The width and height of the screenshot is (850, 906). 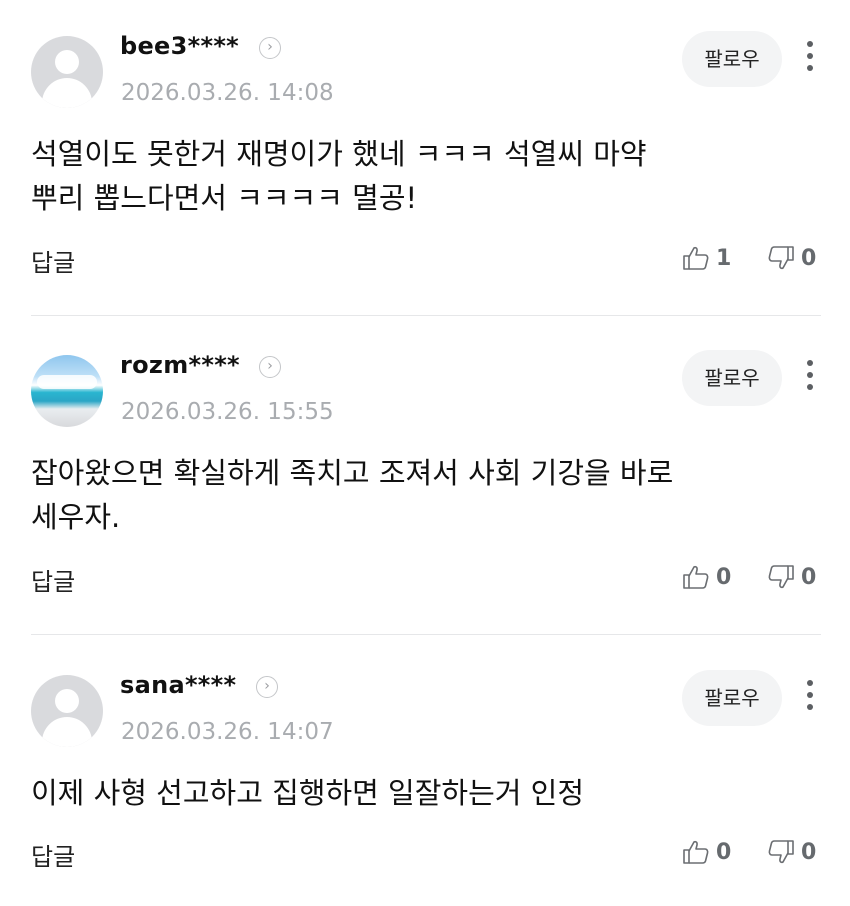 I want to click on like-count: 1, so click(x=724, y=258).